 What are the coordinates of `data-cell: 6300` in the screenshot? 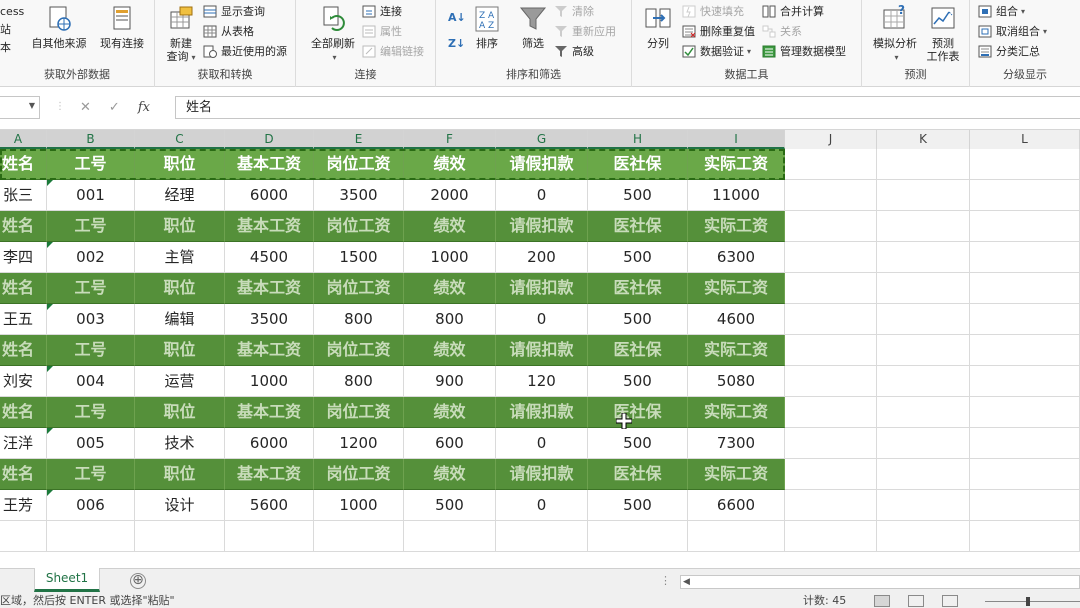 It's located at (736, 257).